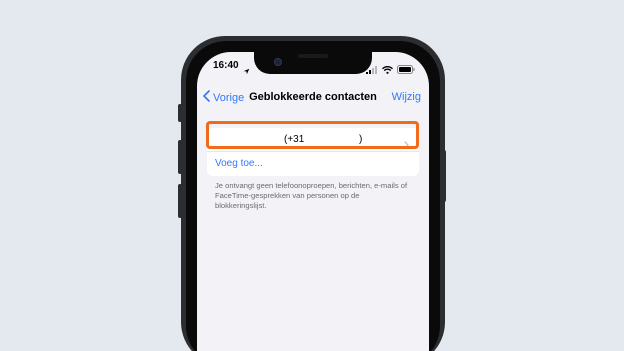 This screenshot has height=351, width=624. Describe the element at coordinates (312, 135) in the screenshot. I see `highlight-box` at that location.